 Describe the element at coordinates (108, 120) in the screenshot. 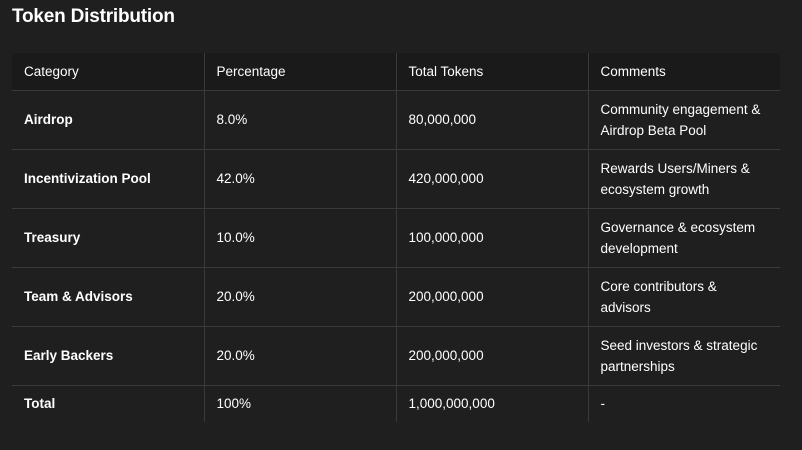

I see `cell-category: Airdrop` at that location.